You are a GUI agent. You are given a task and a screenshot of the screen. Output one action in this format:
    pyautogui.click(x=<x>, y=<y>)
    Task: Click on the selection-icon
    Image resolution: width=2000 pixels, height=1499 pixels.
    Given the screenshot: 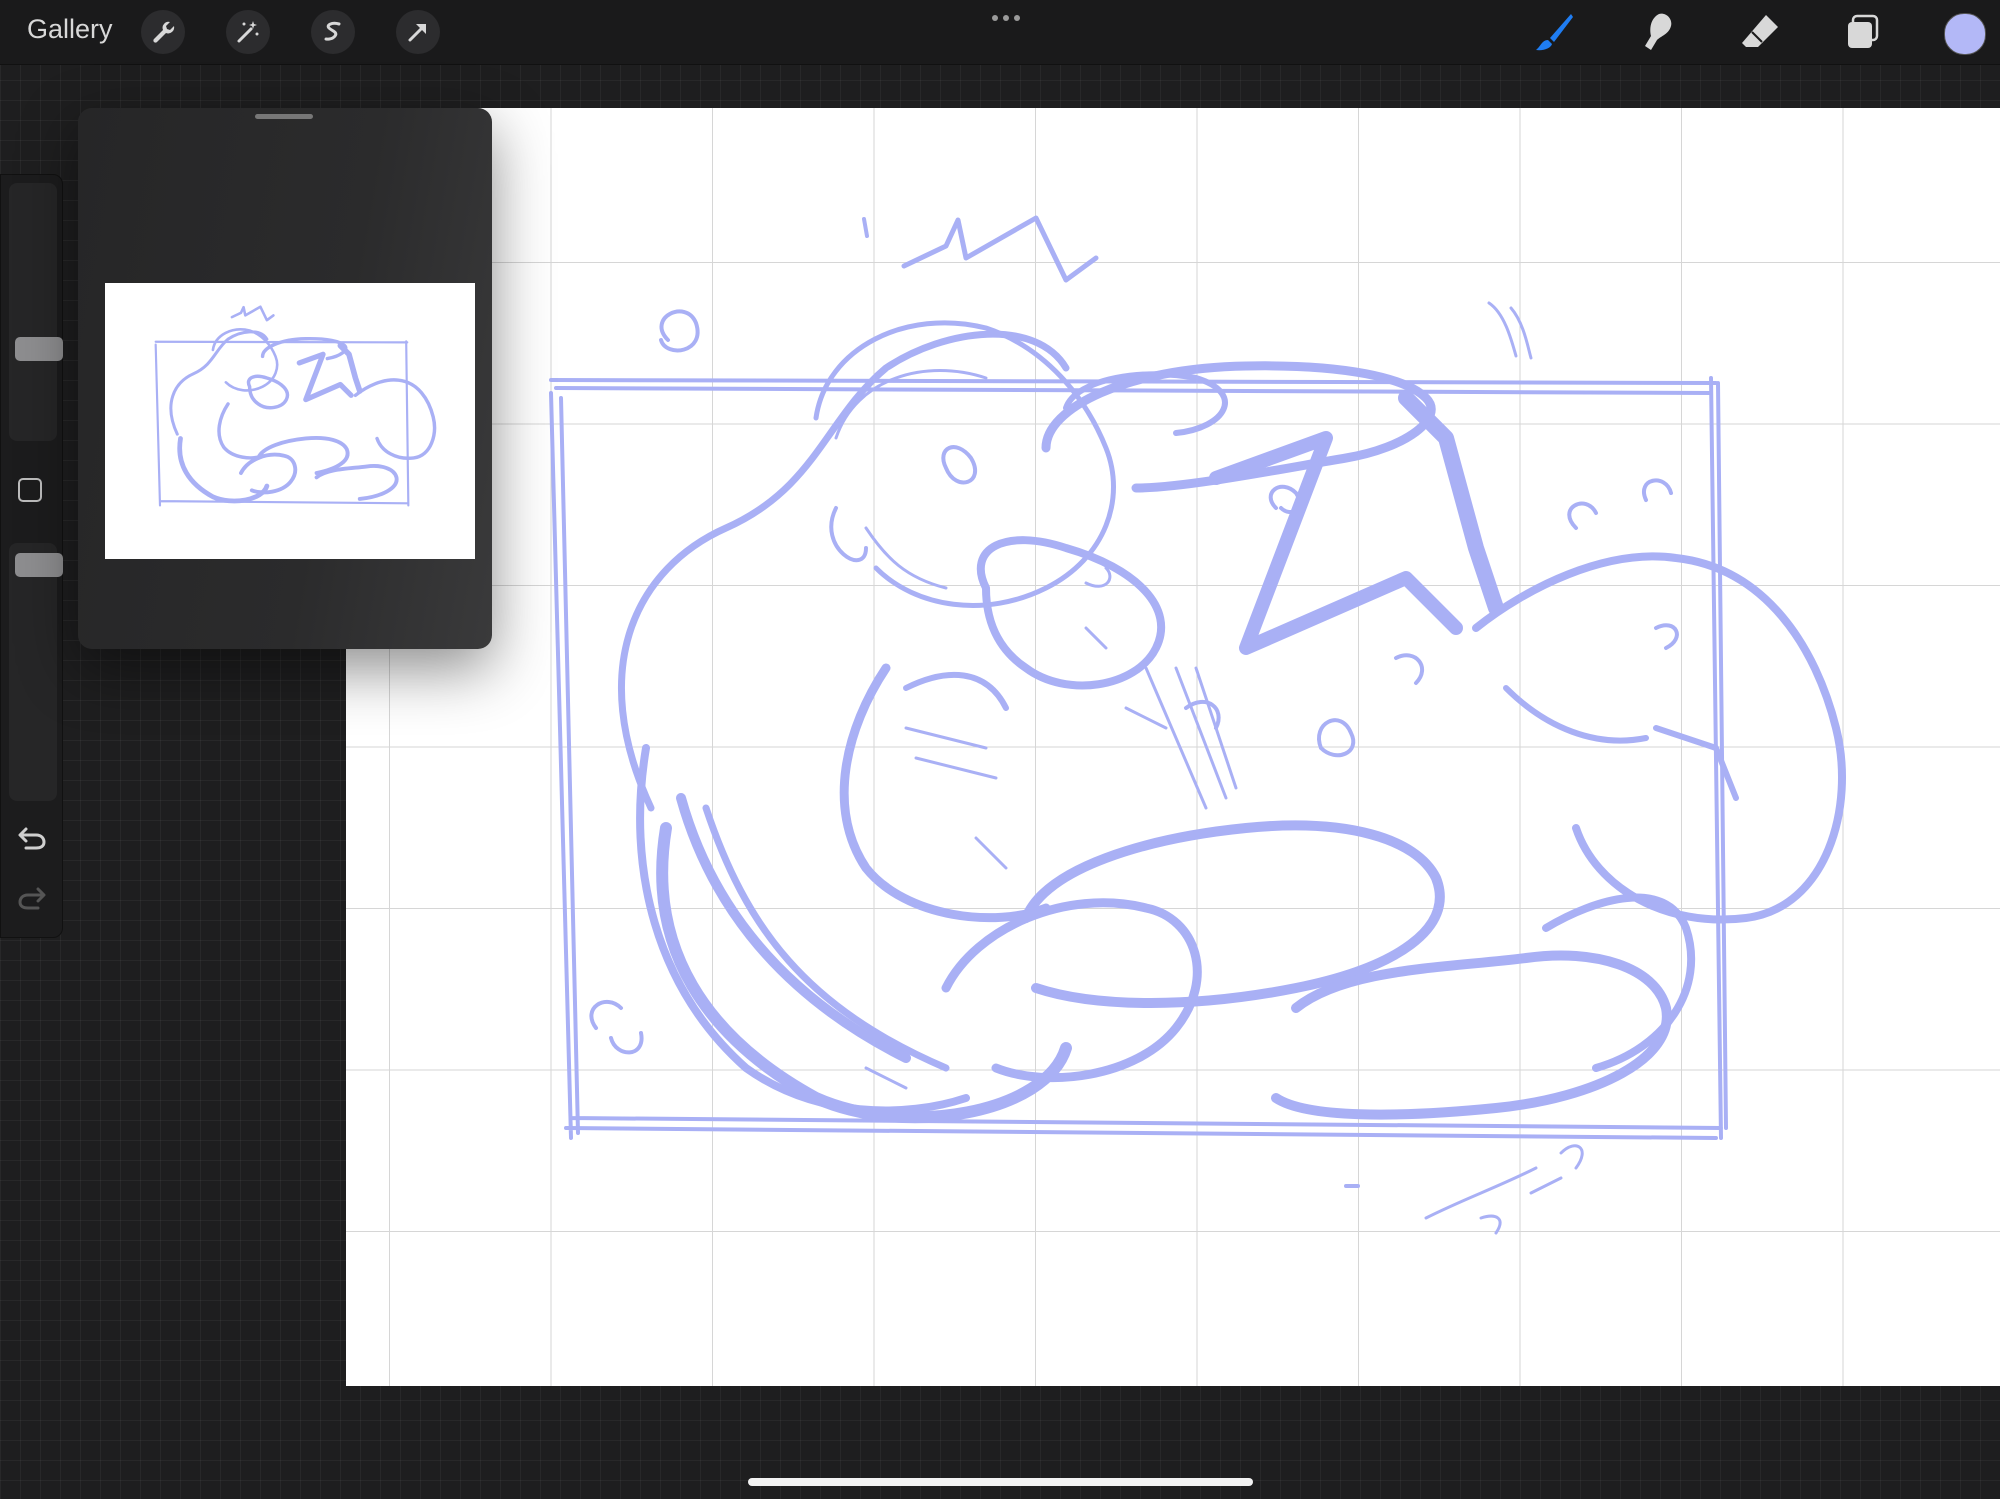 What is the action you would take?
    pyautogui.click(x=332, y=31)
    